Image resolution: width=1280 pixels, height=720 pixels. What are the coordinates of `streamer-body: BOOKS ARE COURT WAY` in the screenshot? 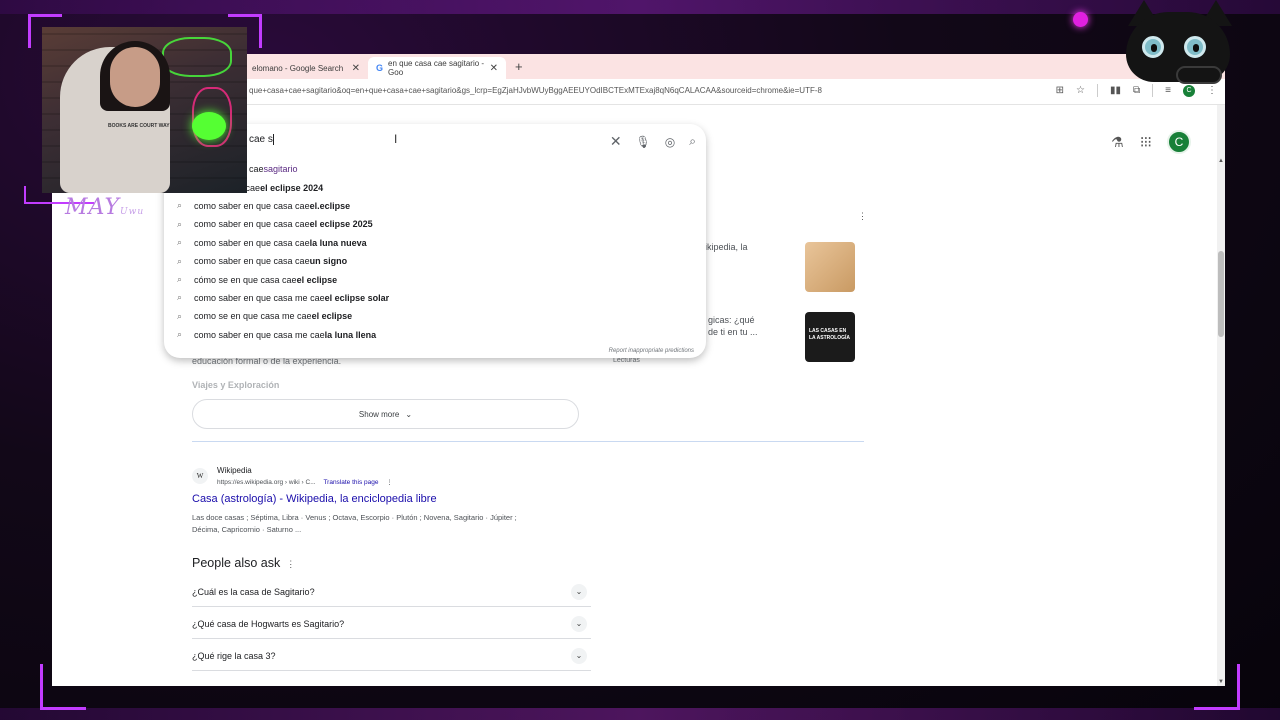 It's located at (115, 117).